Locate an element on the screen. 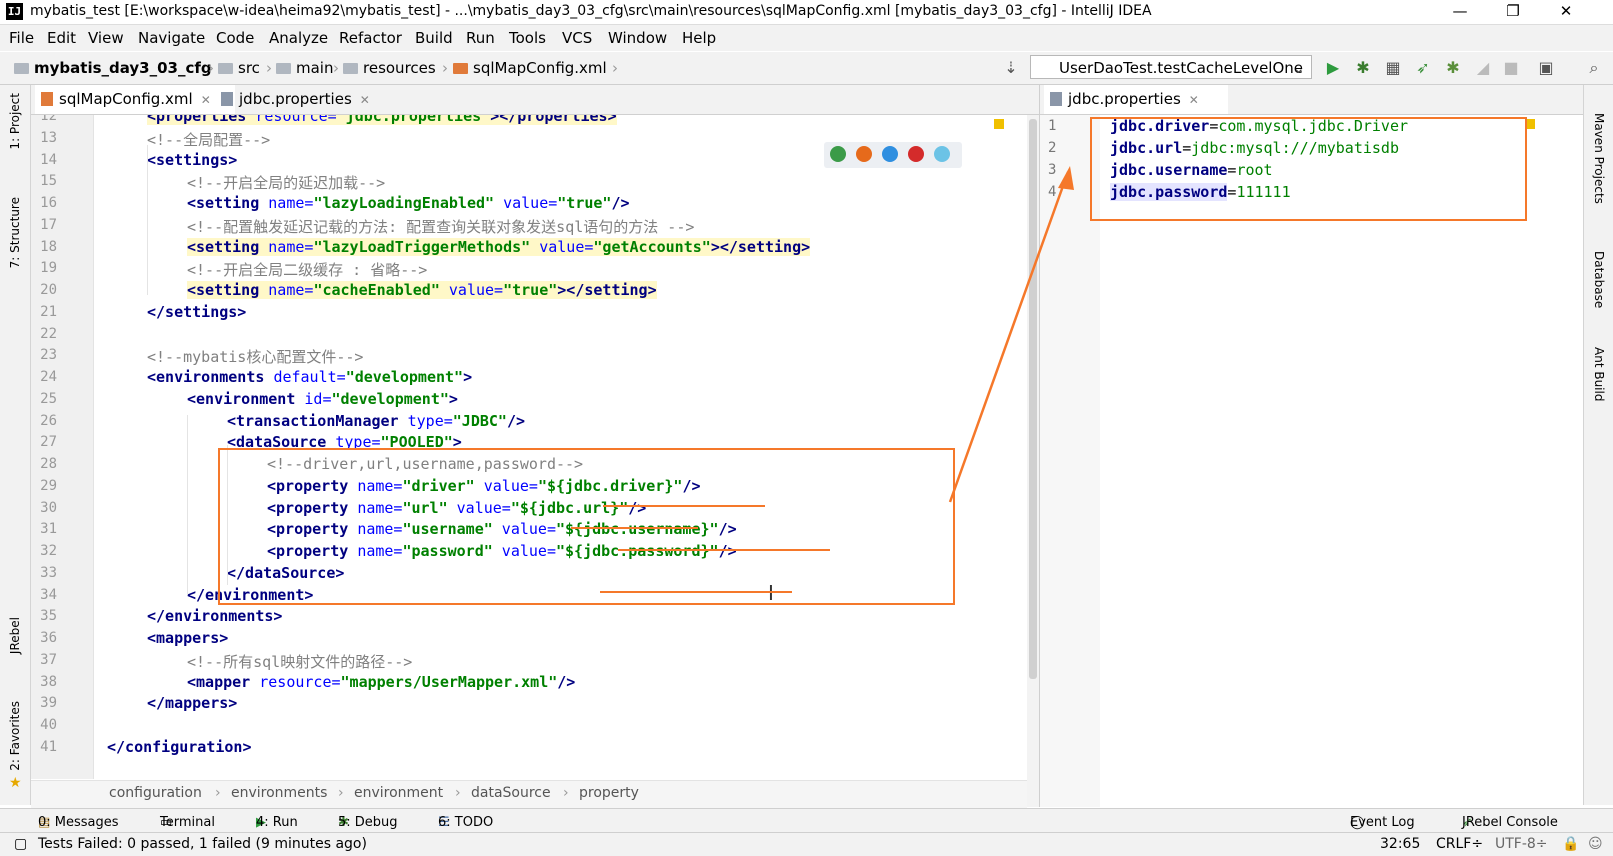  build-arrow-icon: ⇣ is located at coordinates (1011, 68).